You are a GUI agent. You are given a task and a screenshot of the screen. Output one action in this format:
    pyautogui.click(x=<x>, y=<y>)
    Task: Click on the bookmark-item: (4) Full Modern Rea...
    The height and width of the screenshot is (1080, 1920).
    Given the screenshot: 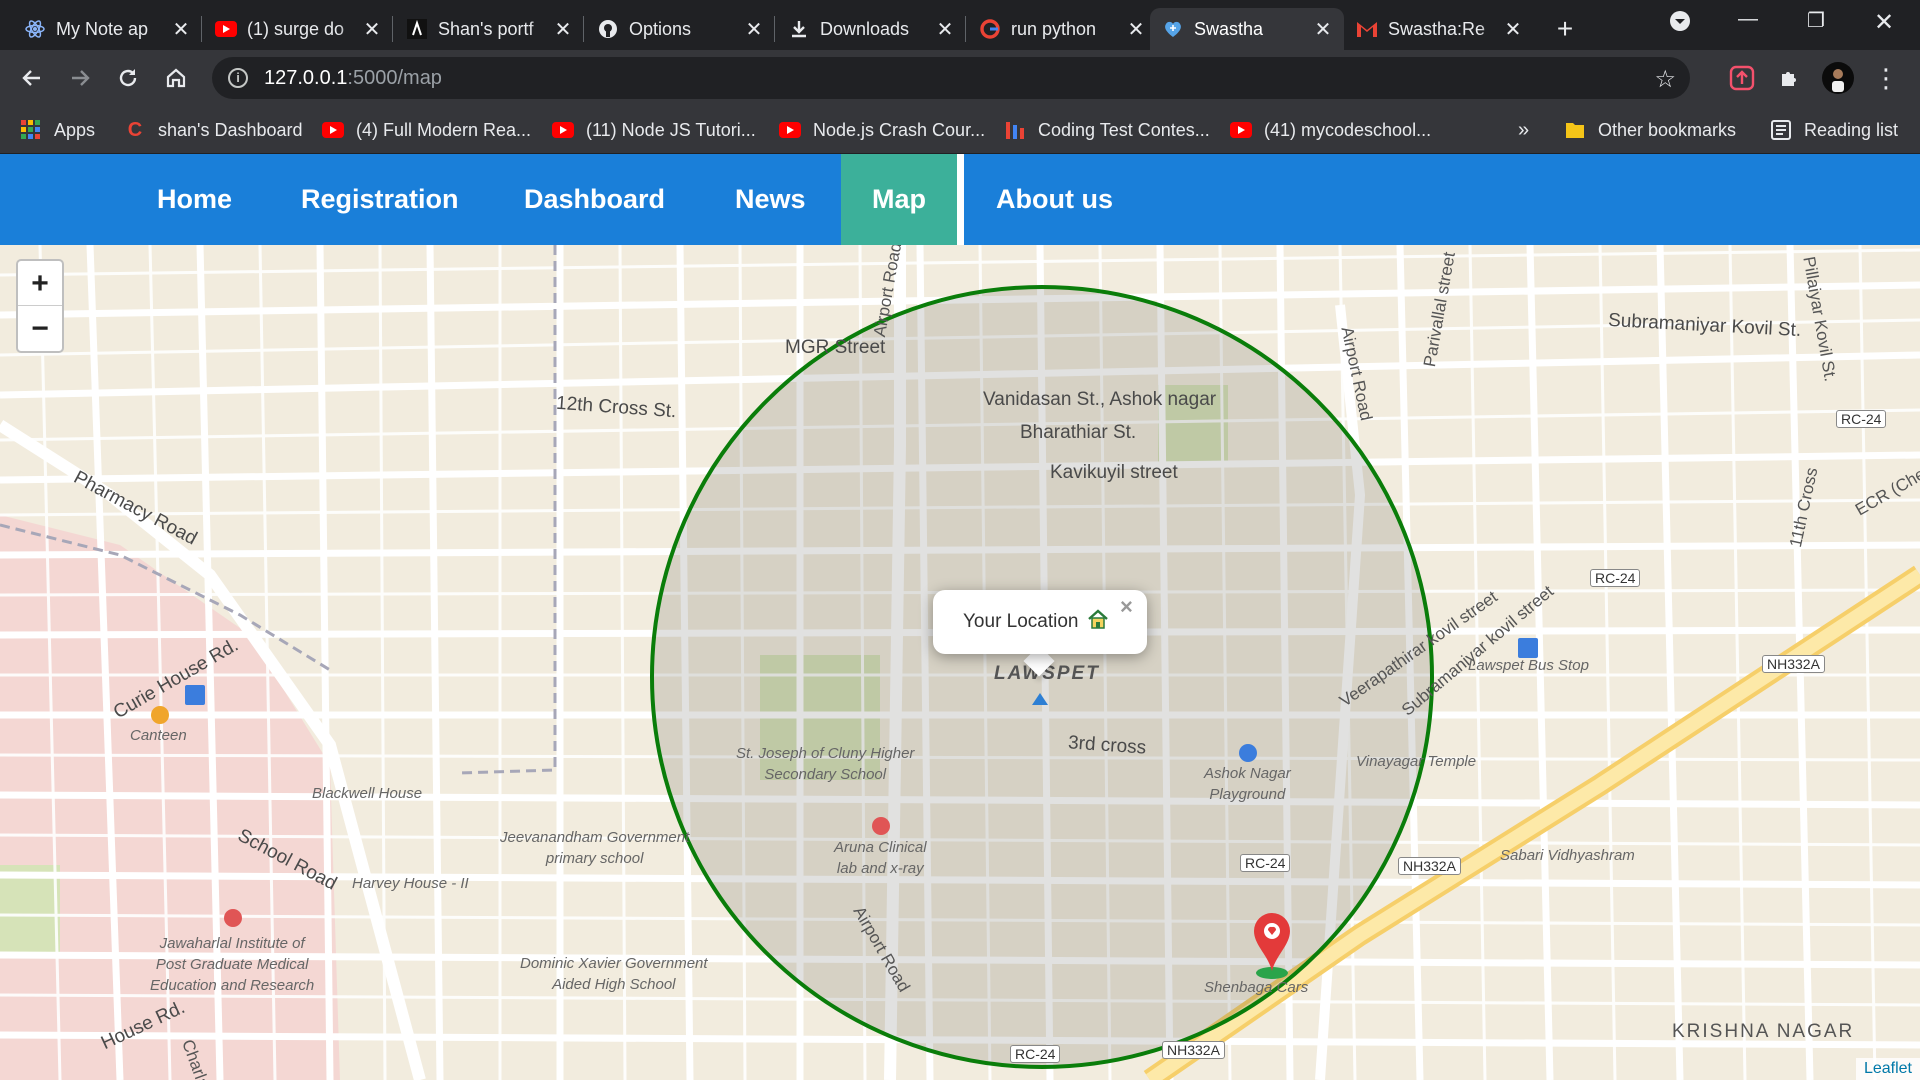 What is the action you would take?
    pyautogui.click(x=426, y=130)
    